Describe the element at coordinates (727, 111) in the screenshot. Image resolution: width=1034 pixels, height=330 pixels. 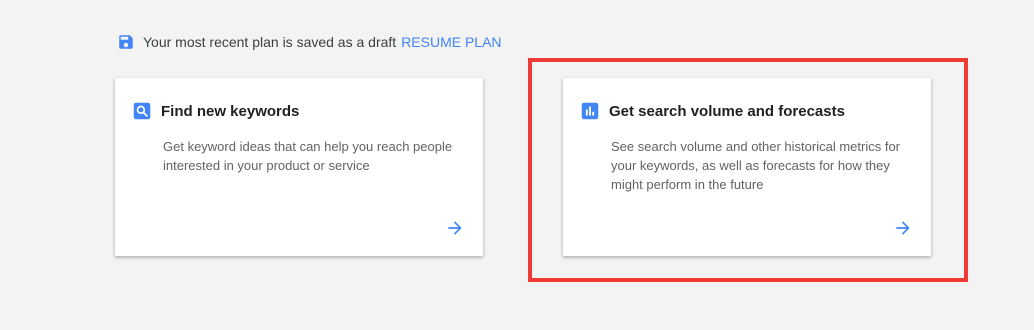
I see `card-title: Get search volume and forecasts` at that location.